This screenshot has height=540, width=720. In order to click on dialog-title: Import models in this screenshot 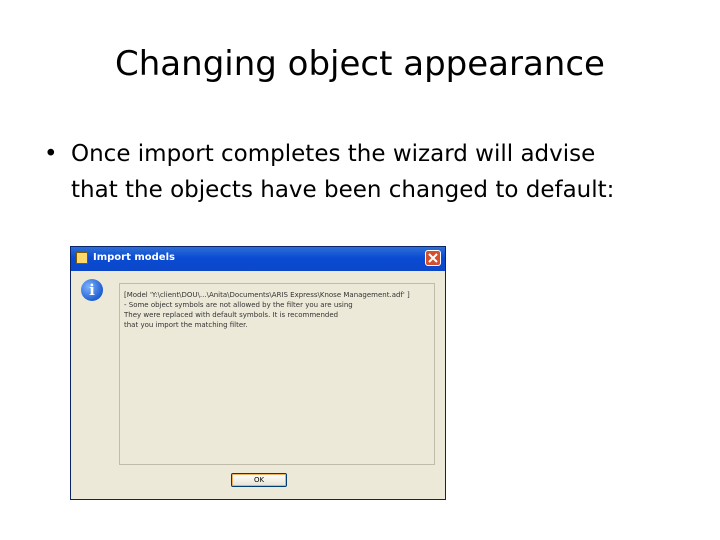, I will do `click(134, 257)`.